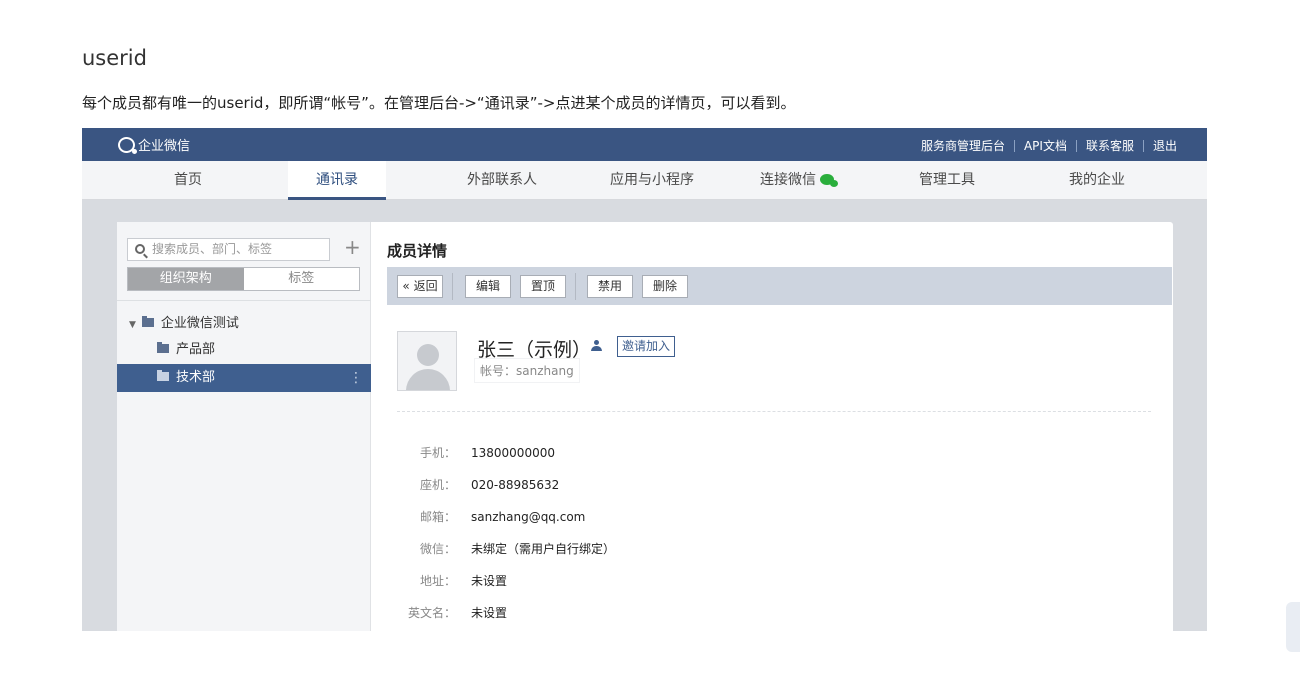 Image resolution: width=1300 pixels, height=694 pixels. What do you see at coordinates (596, 346) in the screenshot?
I see `person-icon` at bounding box center [596, 346].